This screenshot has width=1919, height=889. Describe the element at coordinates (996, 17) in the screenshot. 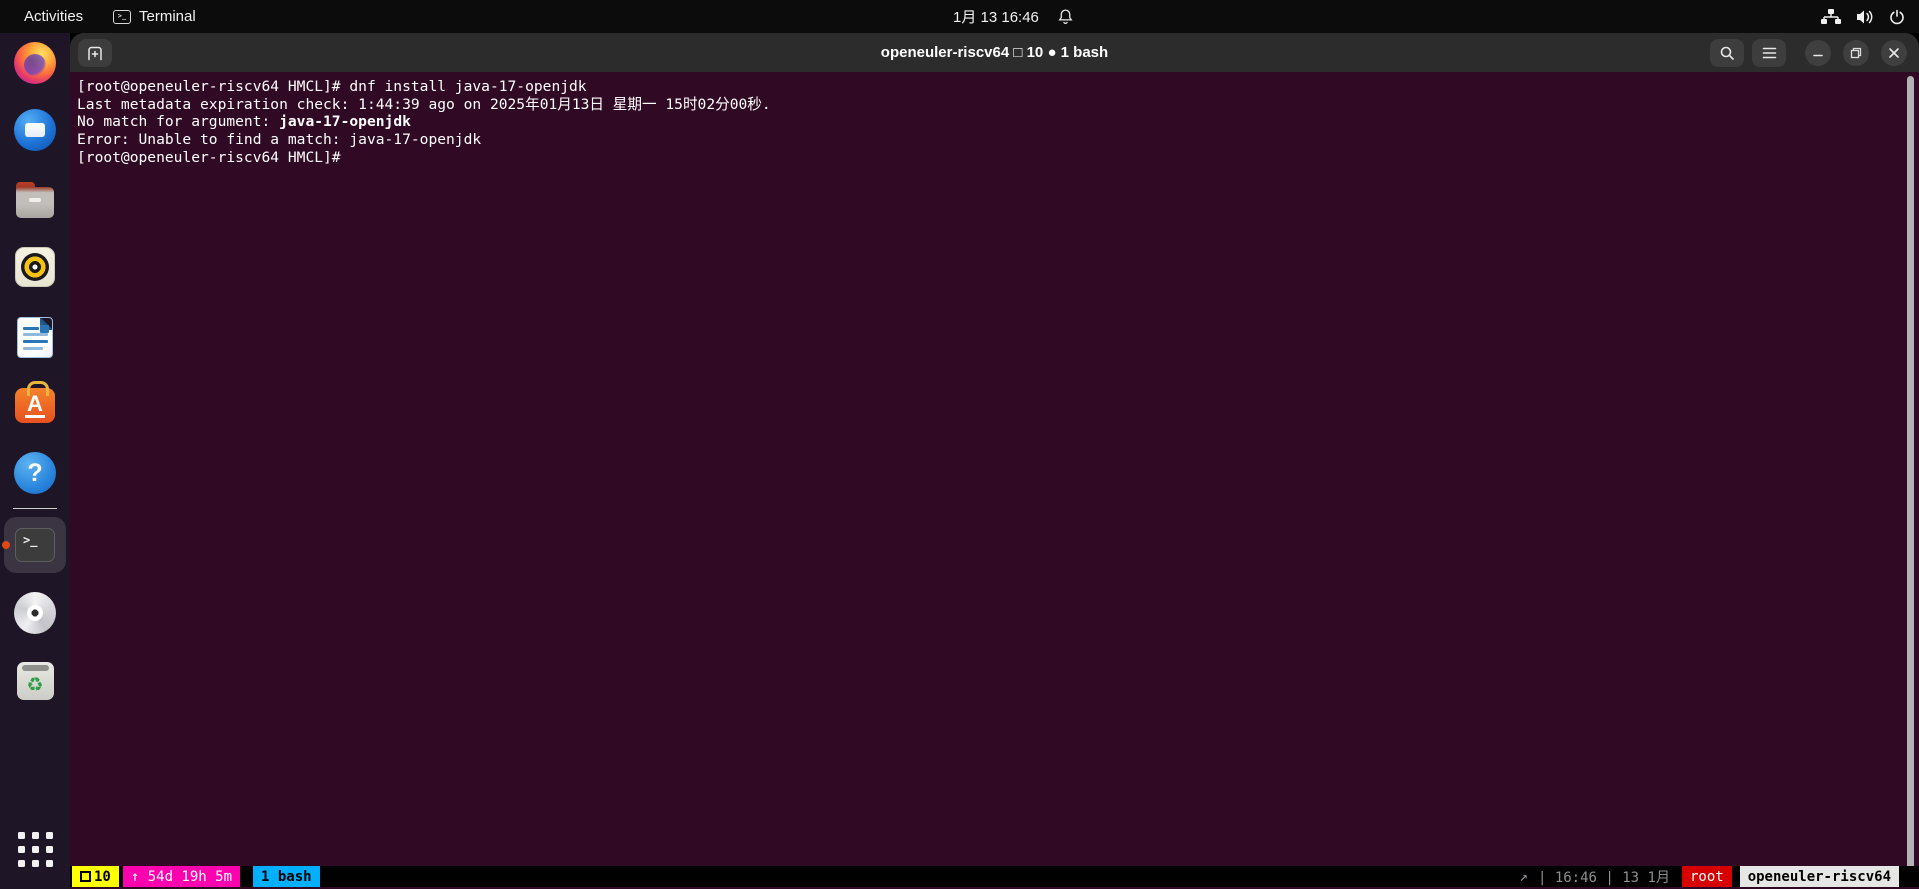

I see `clock-label: 1月 13 16:46` at that location.